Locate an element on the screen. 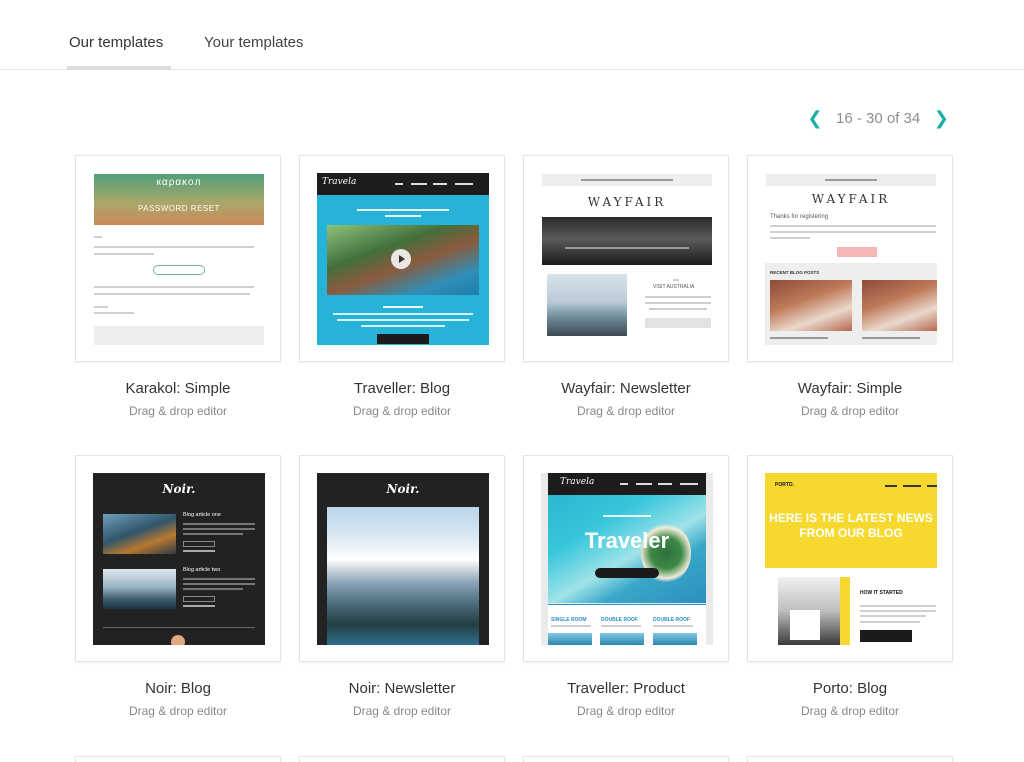 Image resolution: width=1024 pixels, height=762 pixels. template-card-karakol-simple: кαρακοл PASSWORD RESET is located at coordinates (178, 258).